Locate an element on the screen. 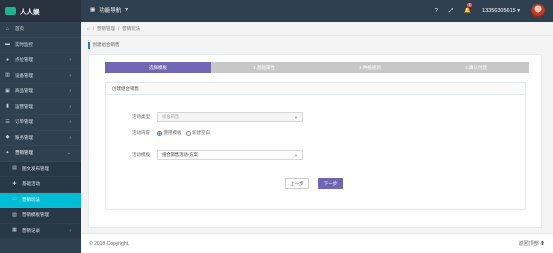 Image resolution: width=553 pixels, height=253 pixels. back-to-top-label: 返回顶部 is located at coordinates (528, 244).